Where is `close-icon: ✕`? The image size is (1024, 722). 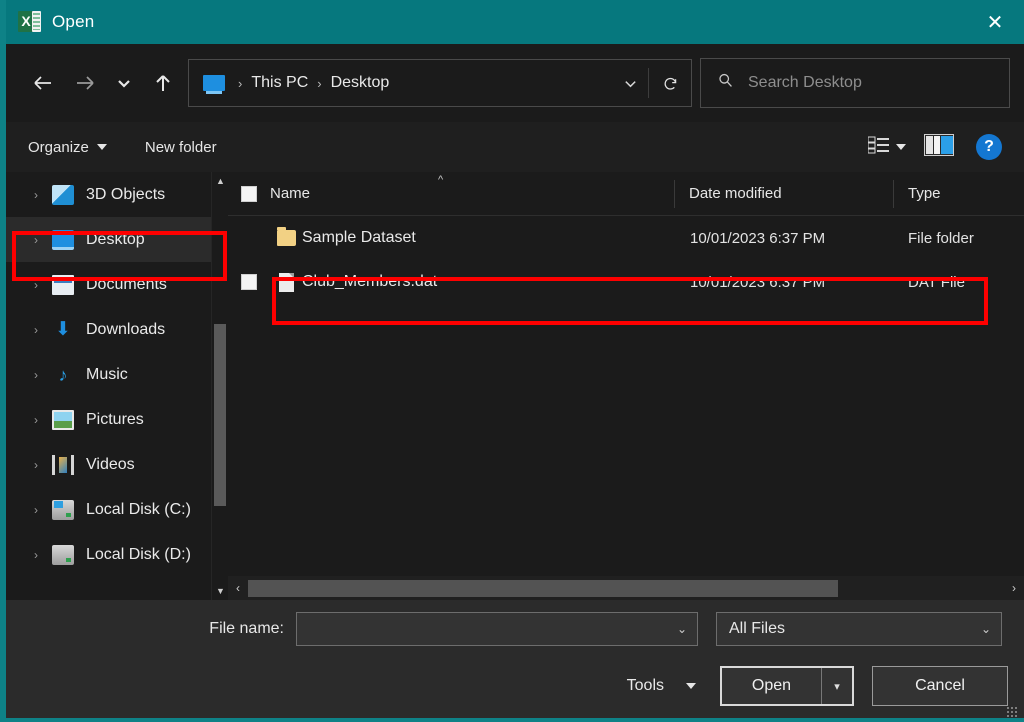
close-icon: ✕ is located at coordinates (995, 22).